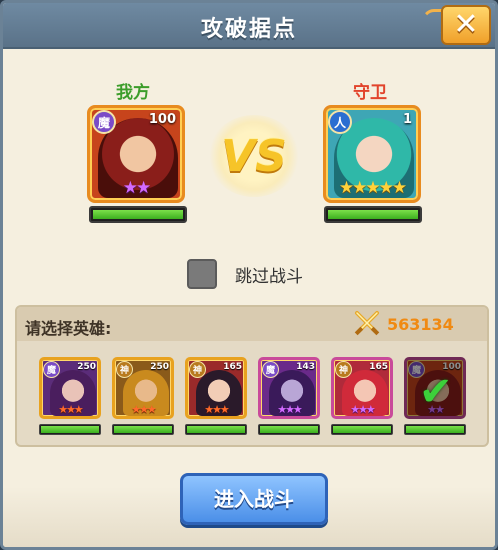  What do you see at coordinates (372, 154) in the screenshot?
I see `guard-hero-card: 人 1 ★★★★★` at bounding box center [372, 154].